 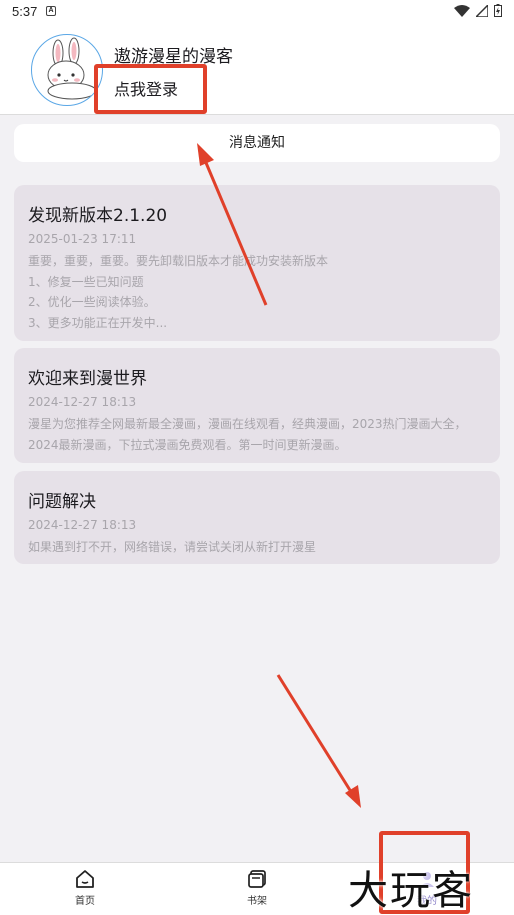 I want to click on home-icon, so click(x=85, y=879).